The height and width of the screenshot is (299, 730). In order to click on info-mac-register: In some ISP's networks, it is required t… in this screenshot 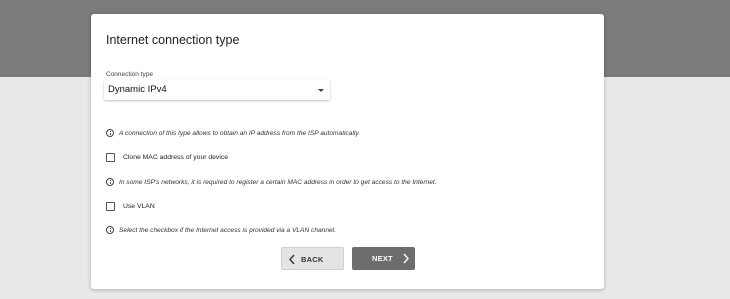, I will do `click(271, 182)`.